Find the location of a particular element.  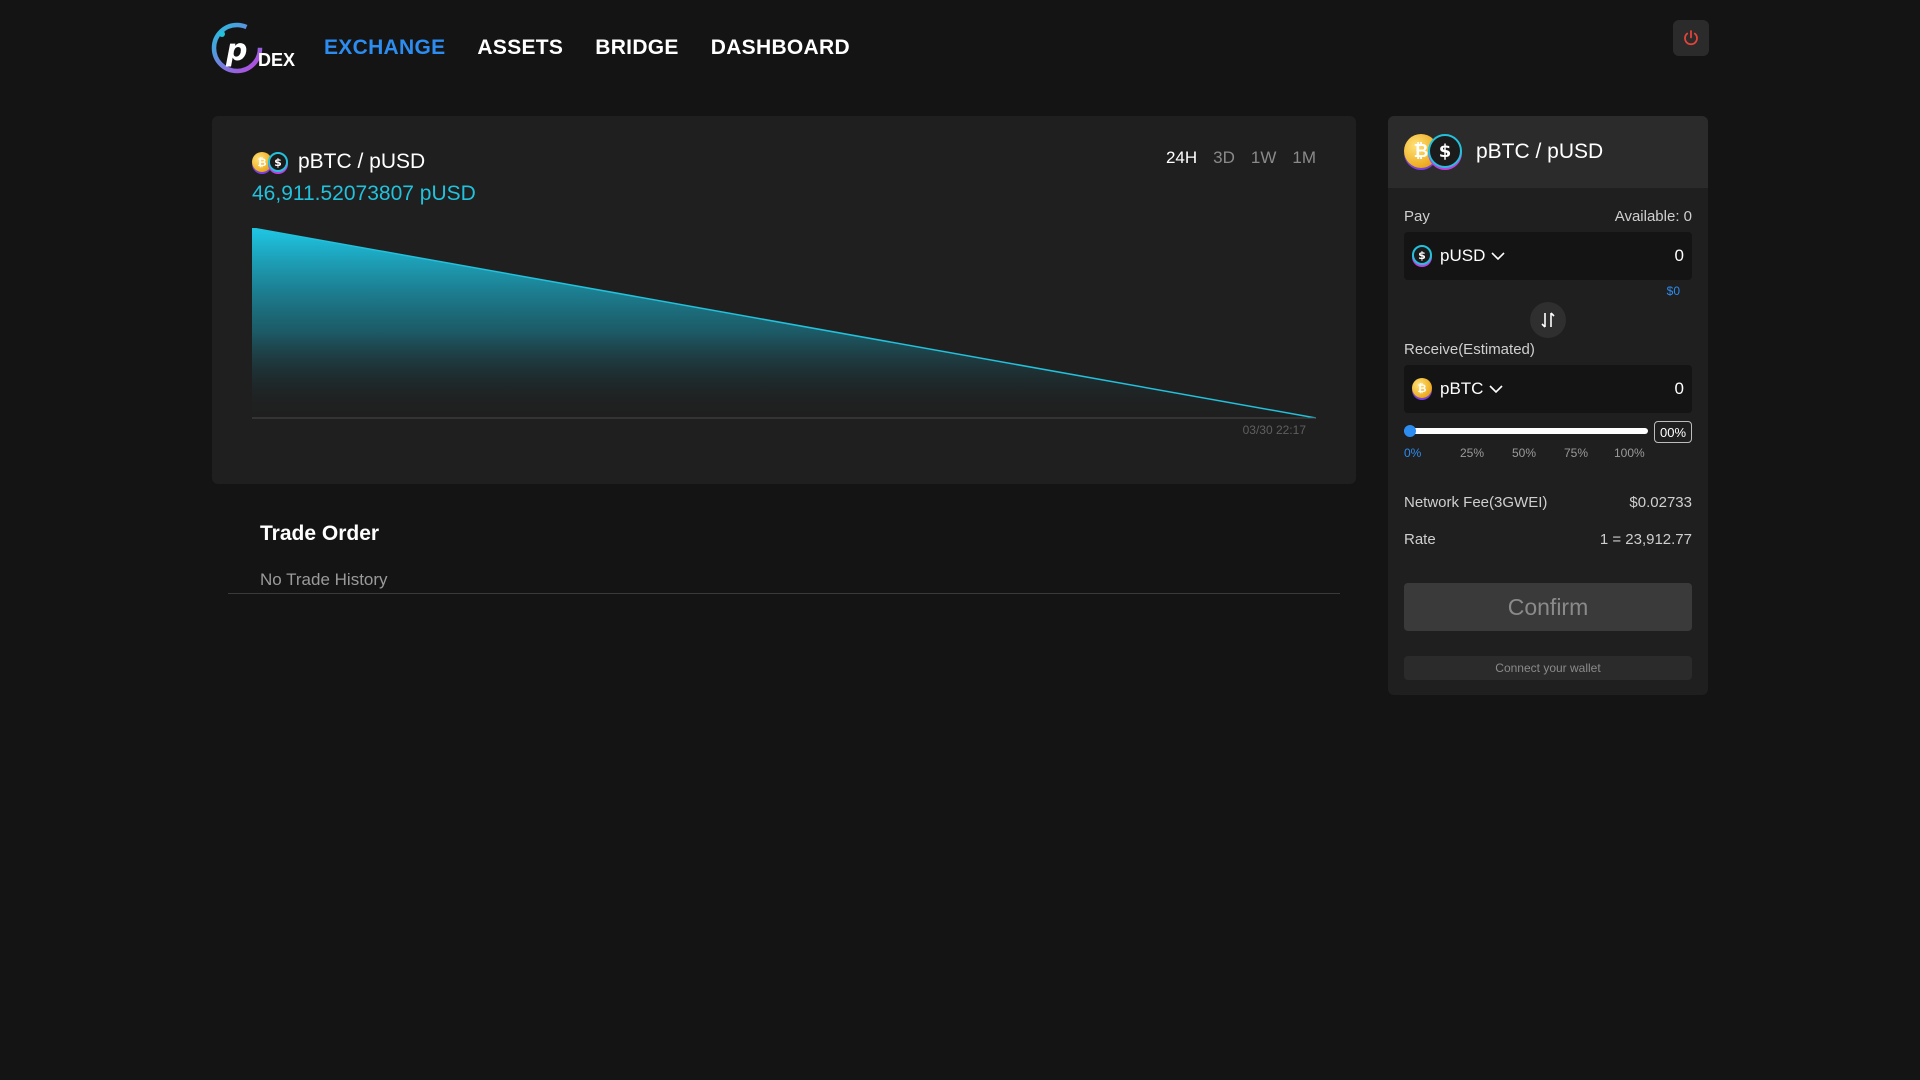

range-3d: 3D is located at coordinates (1224, 158).